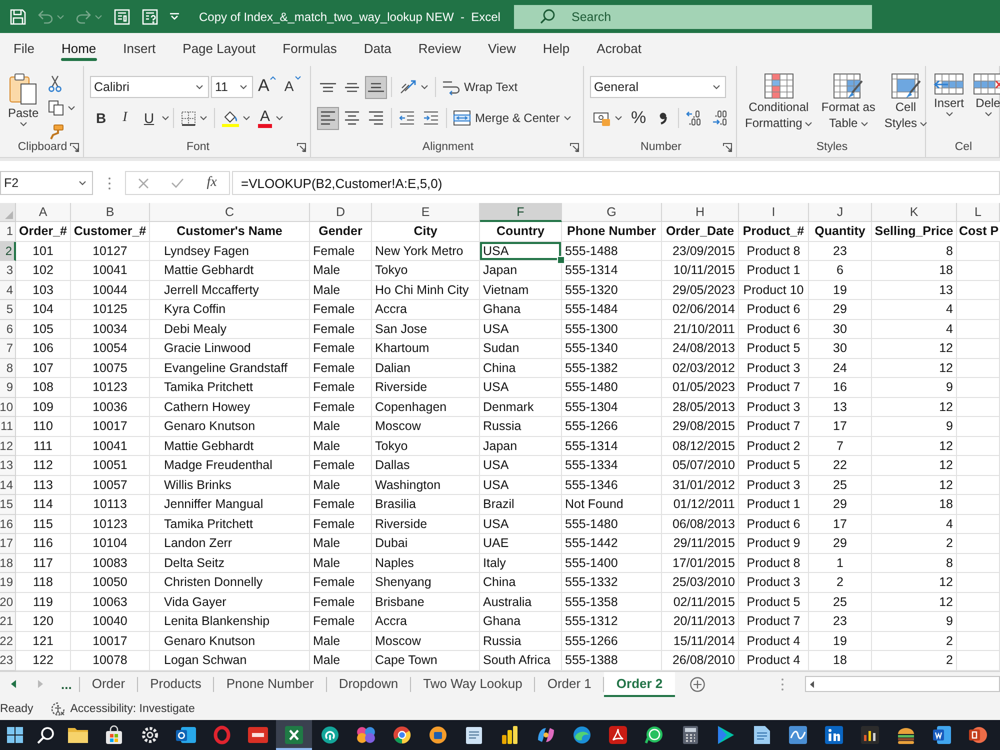 The image size is (1000, 750). What do you see at coordinates (619, 48) in the screenshot?
I see `menu-tab: Acrobat` at bounding box center [619, 48].